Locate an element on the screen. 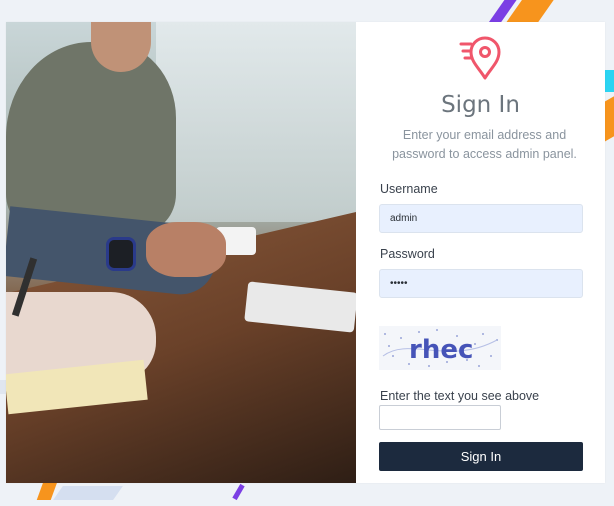 The image size is (614, 506). photo-watch is located at coordinates (121, 254).